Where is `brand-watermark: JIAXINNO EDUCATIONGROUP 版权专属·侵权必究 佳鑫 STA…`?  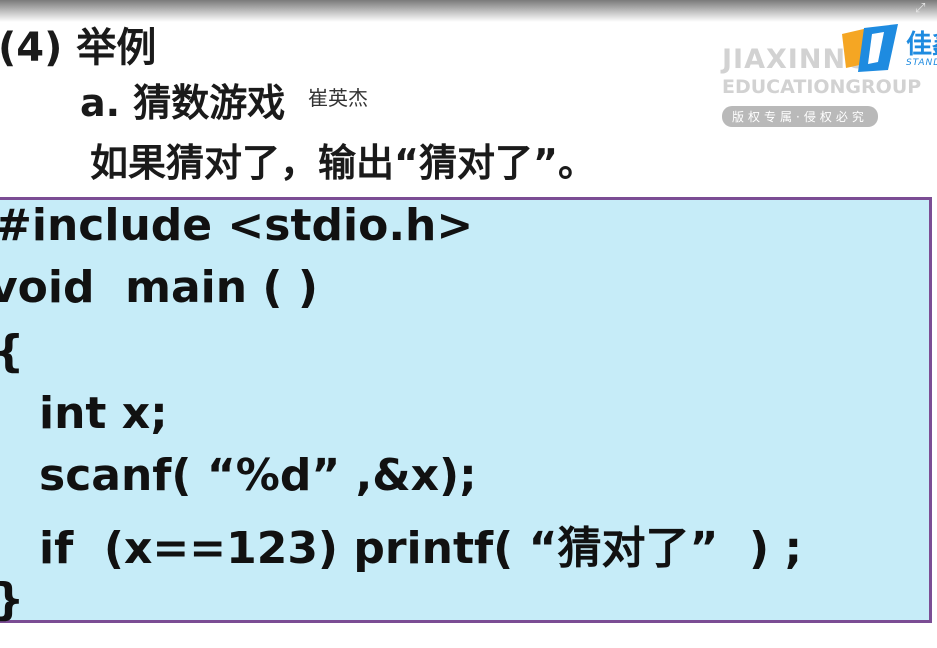
brand-watermark: JIAXINNO EDUCATIONGROUP 版权专属·侵权必究 佳鑫 STA… is located at coordinates (828, 77).